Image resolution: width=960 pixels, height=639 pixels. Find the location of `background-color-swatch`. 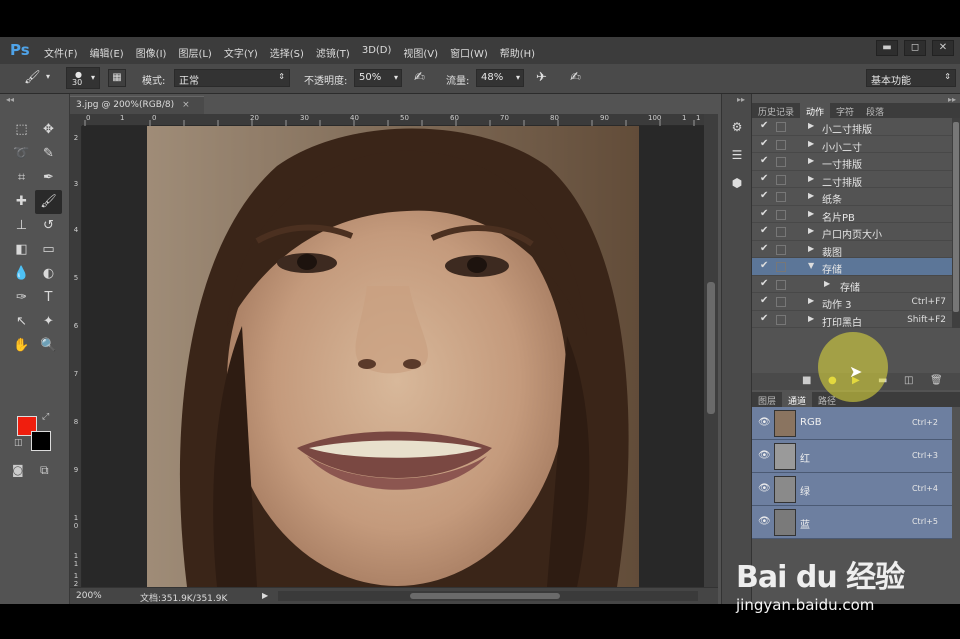

background-color-swatch is located at coordinates (41, 441).